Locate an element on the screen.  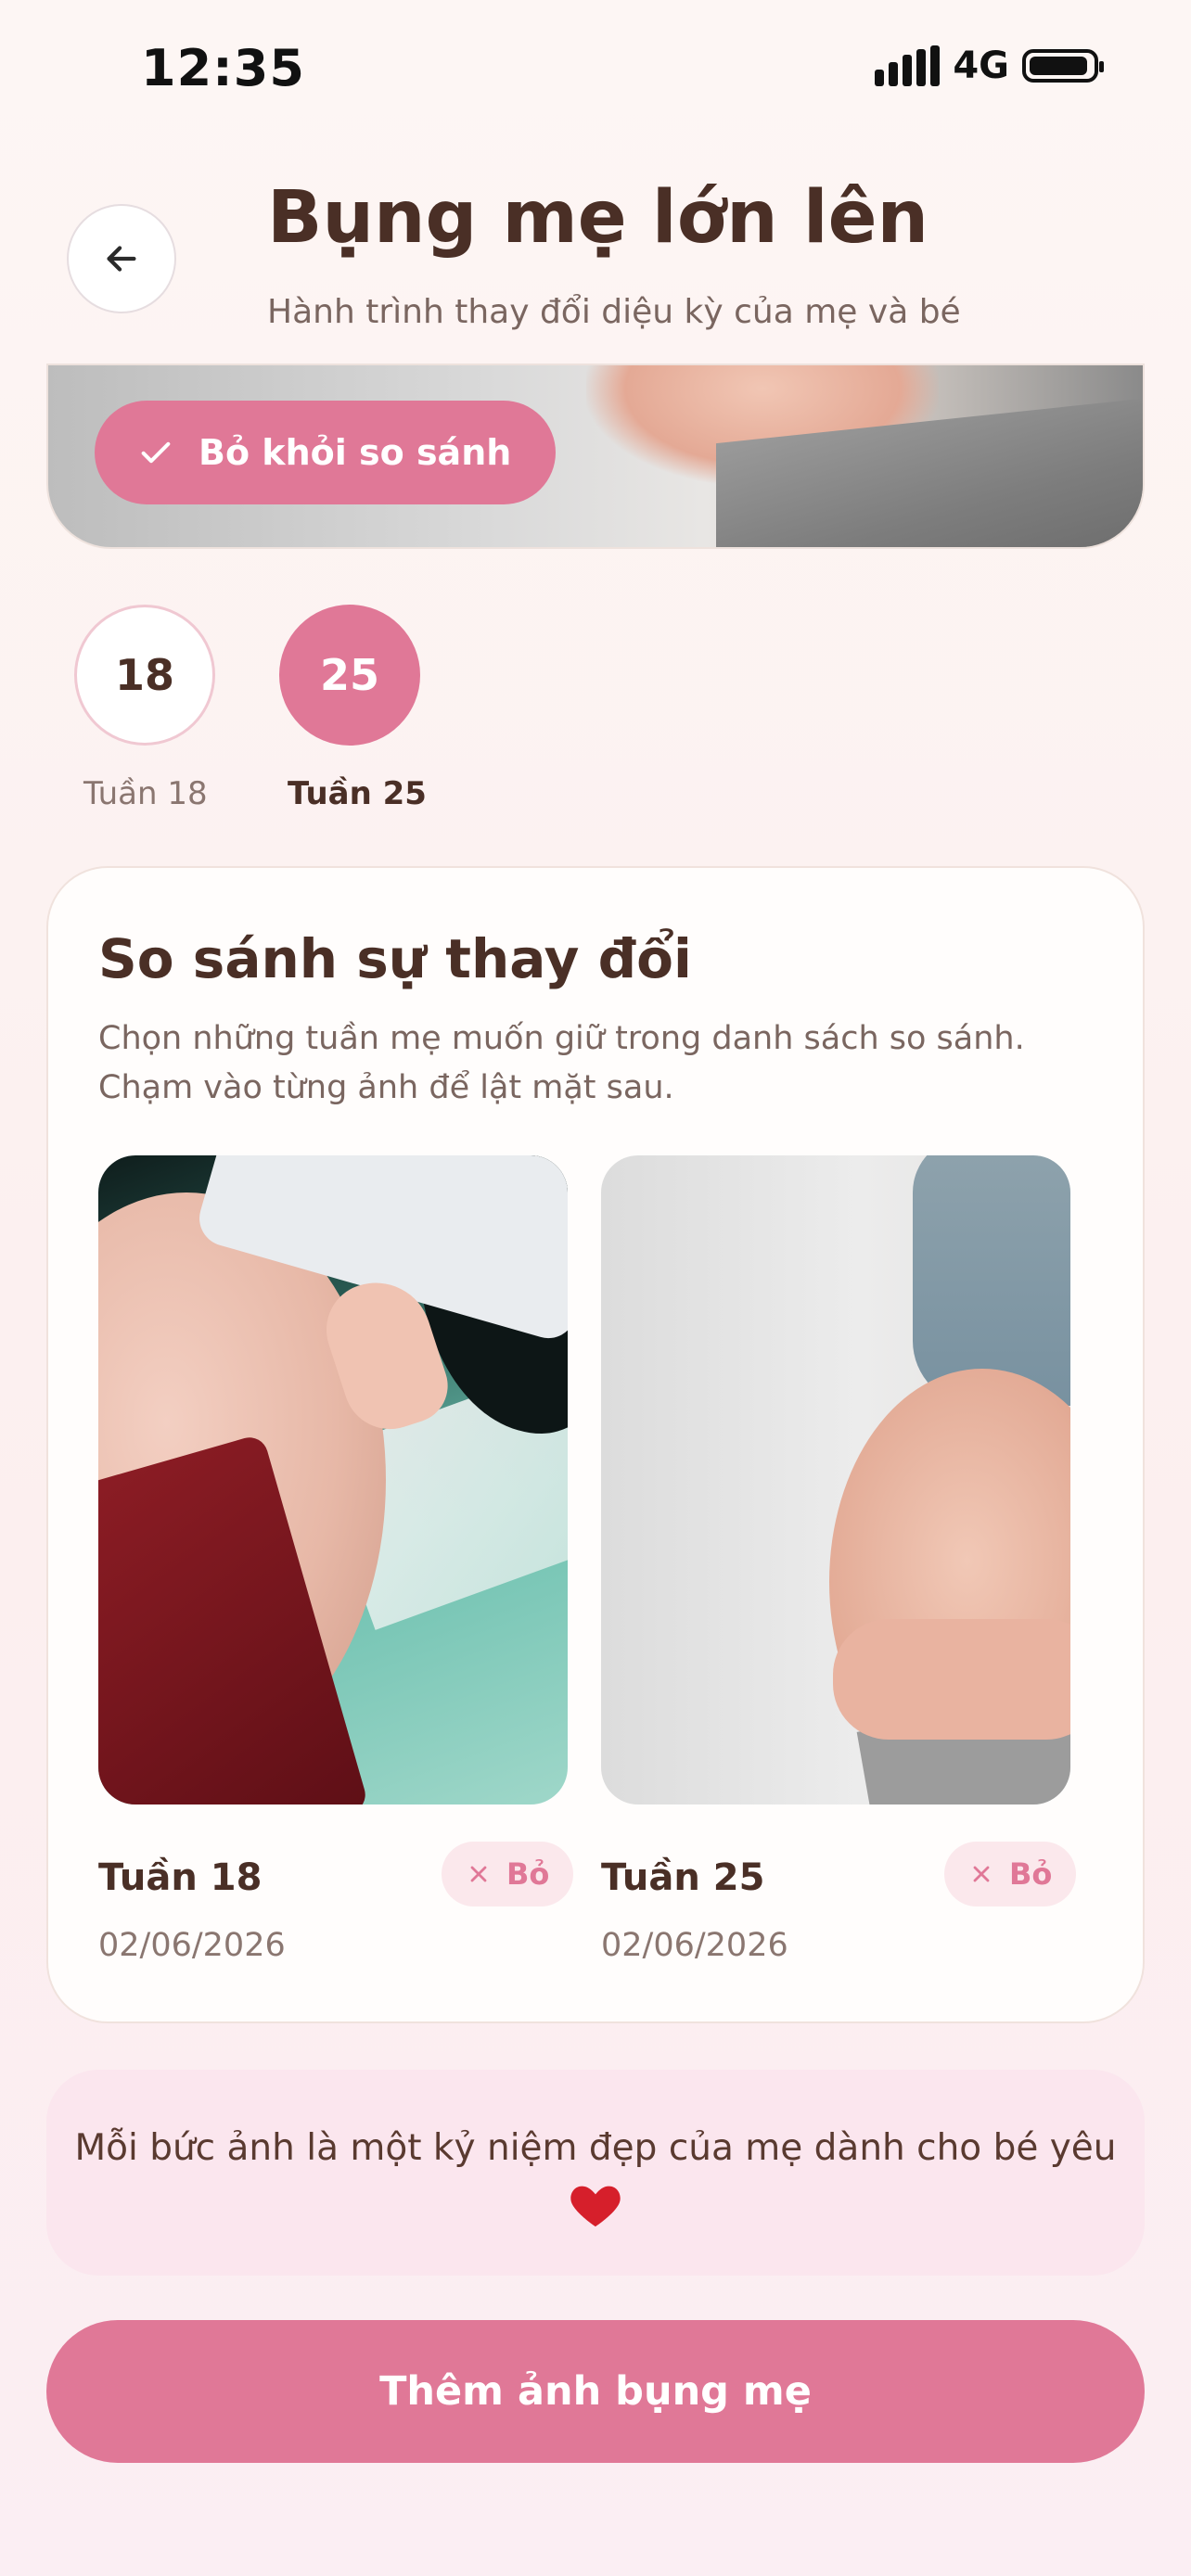
arrow-left-icon is located at coordinates (121, 259).